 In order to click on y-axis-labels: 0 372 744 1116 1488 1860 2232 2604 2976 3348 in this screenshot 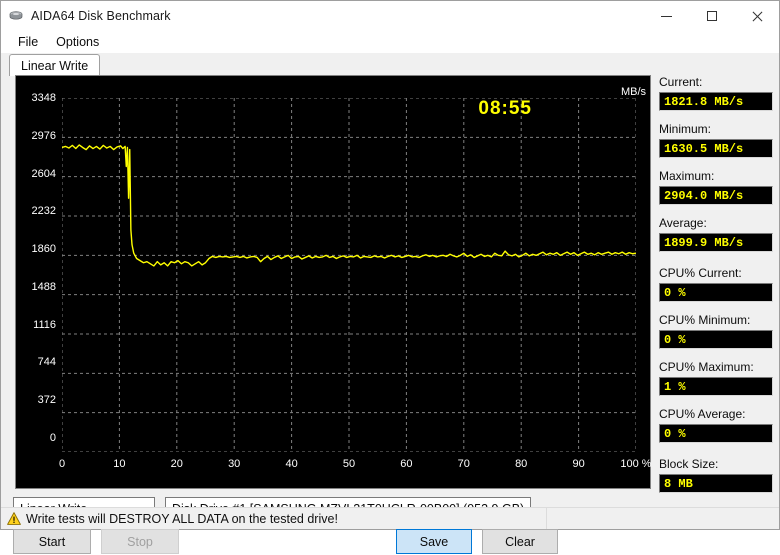, I will do `click(38, 282)`.